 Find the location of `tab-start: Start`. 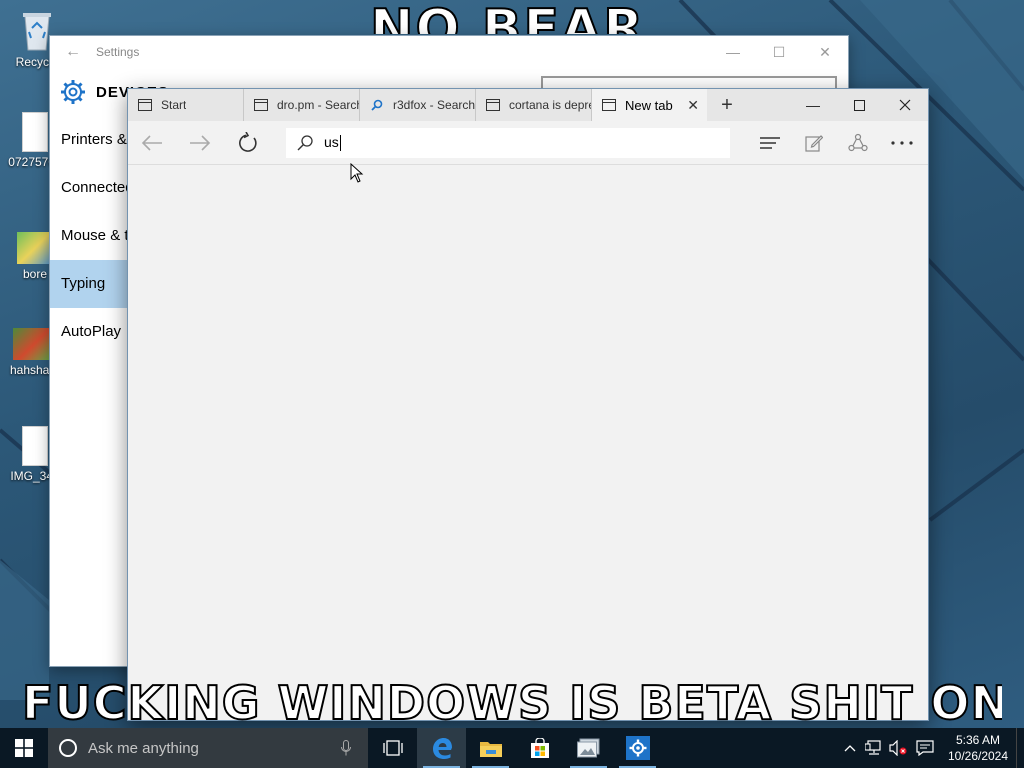

tab-start: Start is located at coordinates (186, 105).